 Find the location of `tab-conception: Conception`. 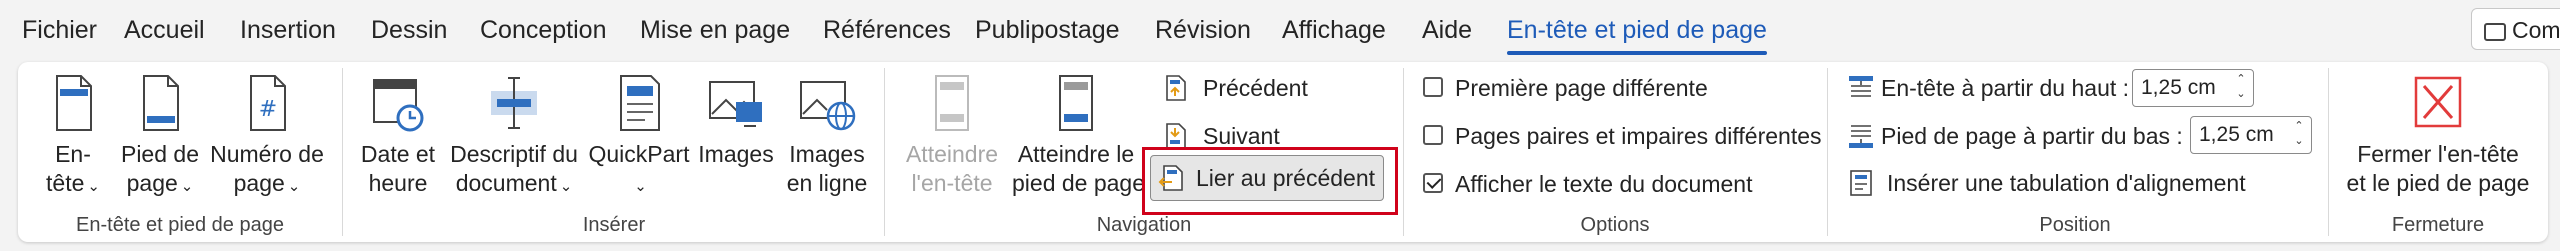

tab-conception: Conception is located at coordinates (543, 30).